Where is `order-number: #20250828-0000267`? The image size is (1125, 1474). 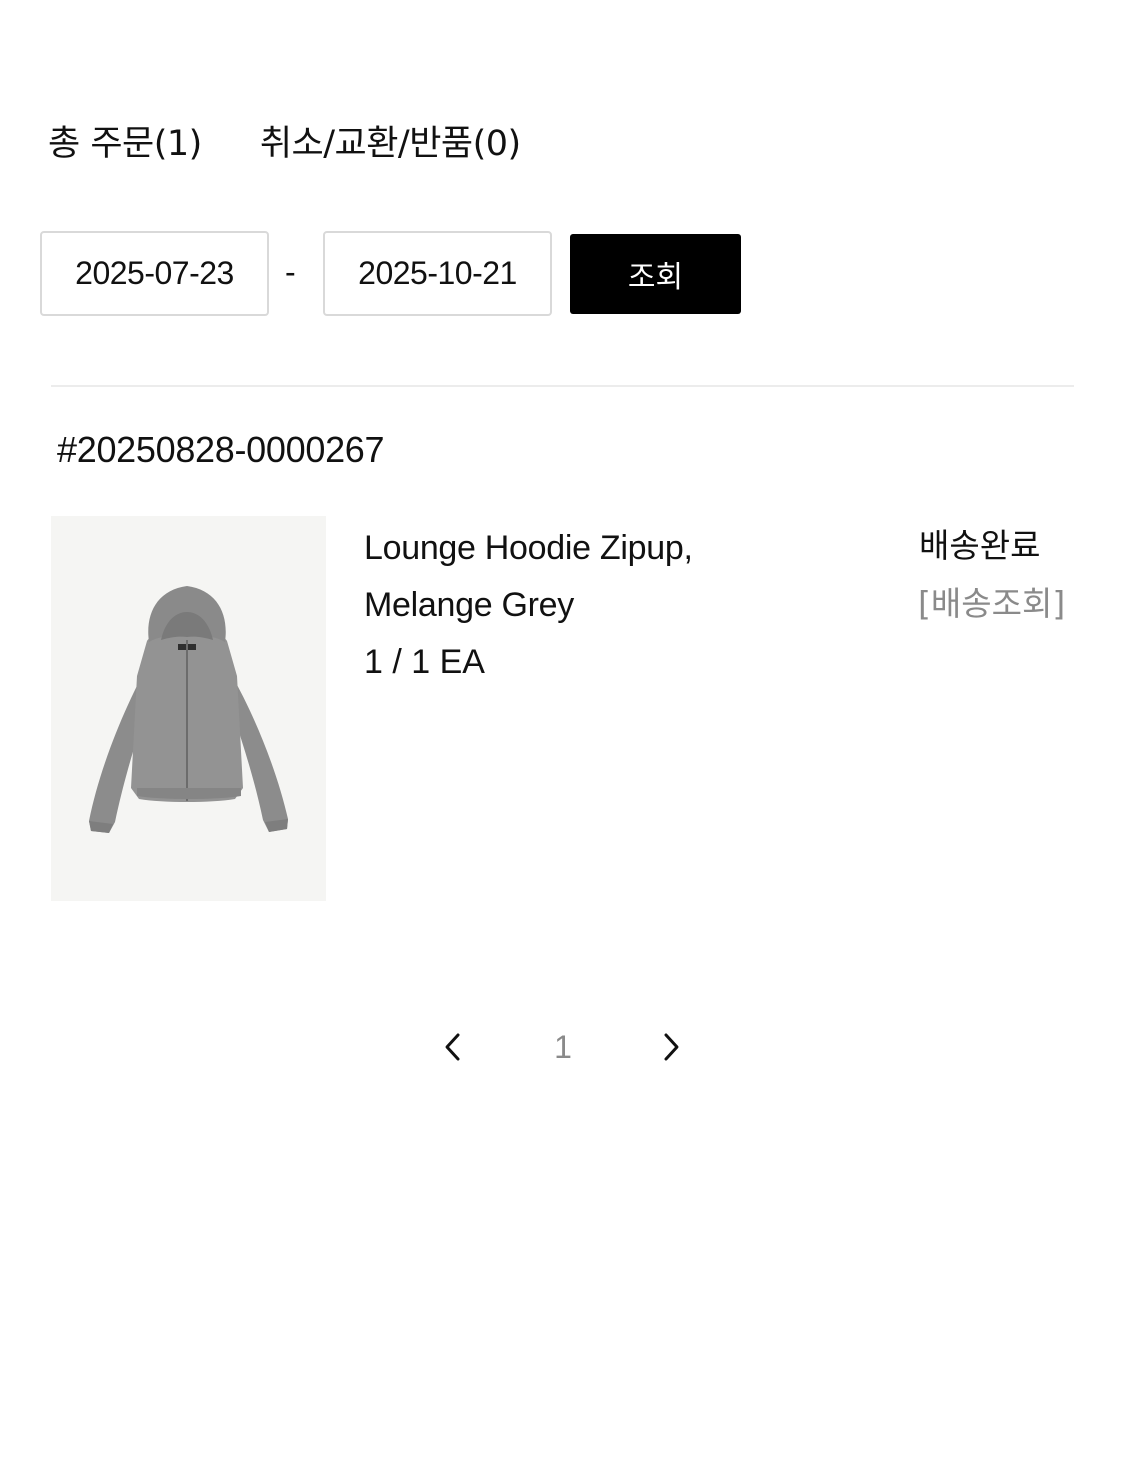
order-number: #20250828-0000267 is located at coordinates (221, 449).